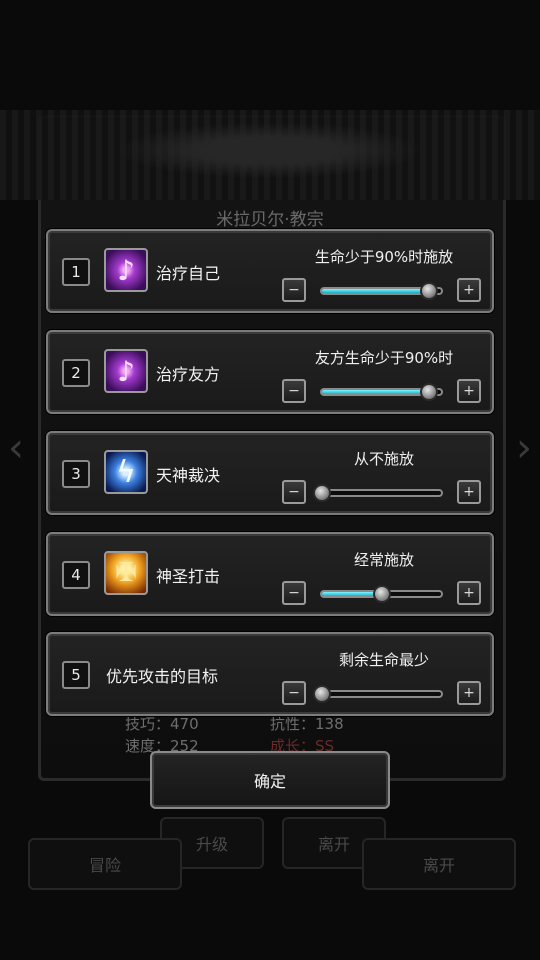  I want to click on stats-row: 技巧：470 抗性：138, so click(275, 724).